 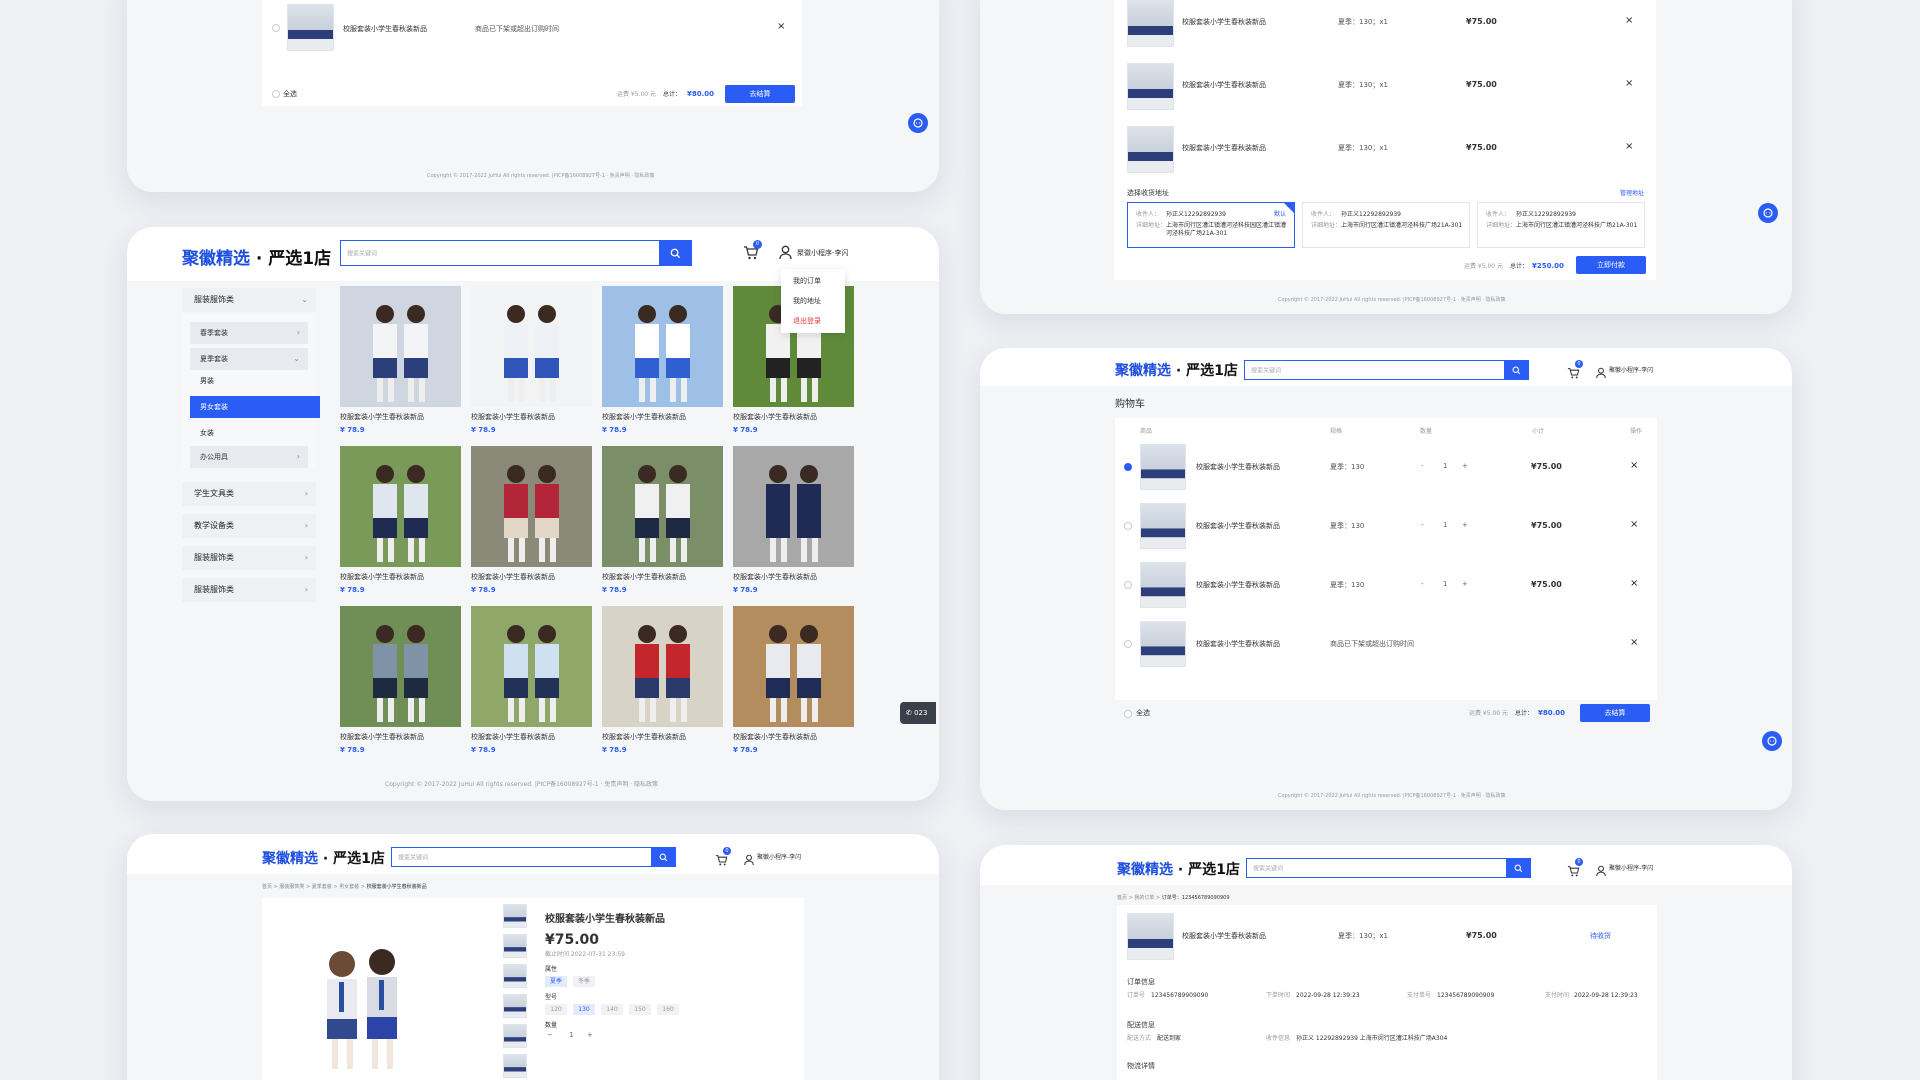 I want to click on category-office: 办公用具 ›, so click(x=249, y=457).